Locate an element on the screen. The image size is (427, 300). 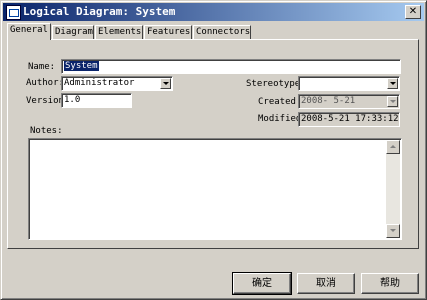
version-input: 1.0 is located at coordinates (96, 100).